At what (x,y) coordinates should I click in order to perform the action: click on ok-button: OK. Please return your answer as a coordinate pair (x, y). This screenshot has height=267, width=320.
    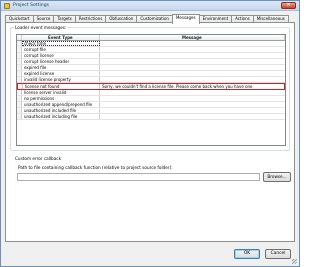
    Looking at the image, I should click on (247, 254).